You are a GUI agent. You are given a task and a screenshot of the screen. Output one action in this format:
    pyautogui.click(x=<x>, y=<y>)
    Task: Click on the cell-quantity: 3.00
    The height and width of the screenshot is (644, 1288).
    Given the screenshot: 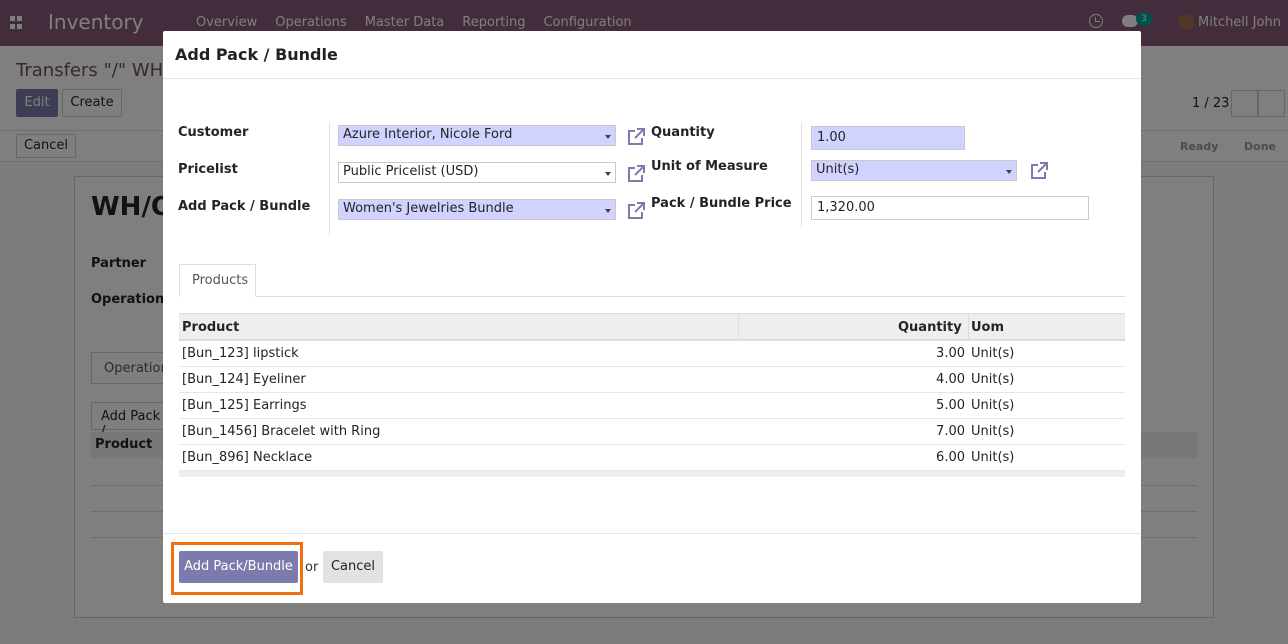 What is the action you would take?
    pyautogui.click(x=950, y=353)
    